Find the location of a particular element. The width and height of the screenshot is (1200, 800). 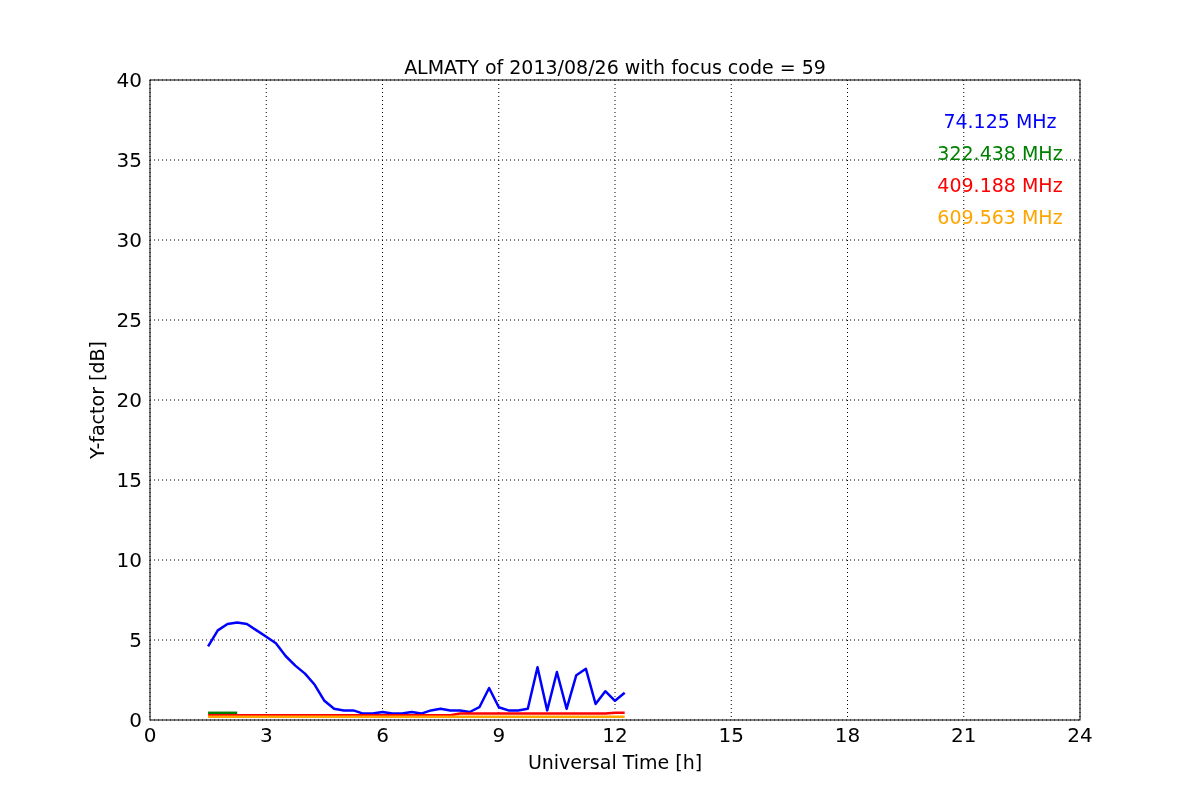

x-tick-label: 6 is located at coordinates (382, 735).